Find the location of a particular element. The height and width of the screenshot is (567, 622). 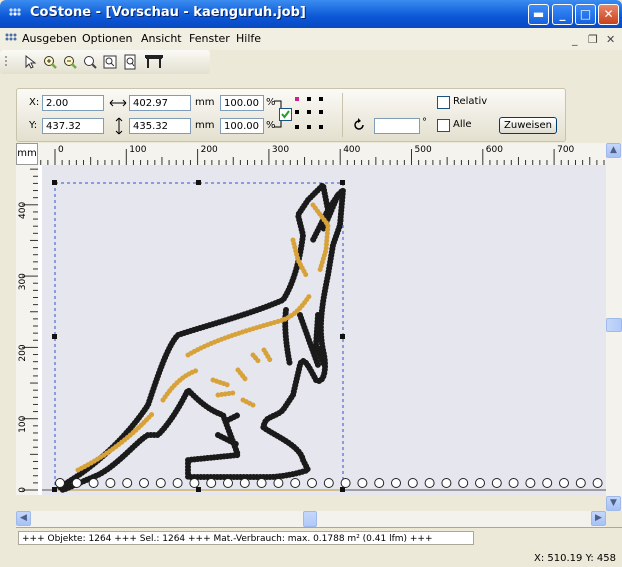

app-icon is located at coordinates (15, 12).